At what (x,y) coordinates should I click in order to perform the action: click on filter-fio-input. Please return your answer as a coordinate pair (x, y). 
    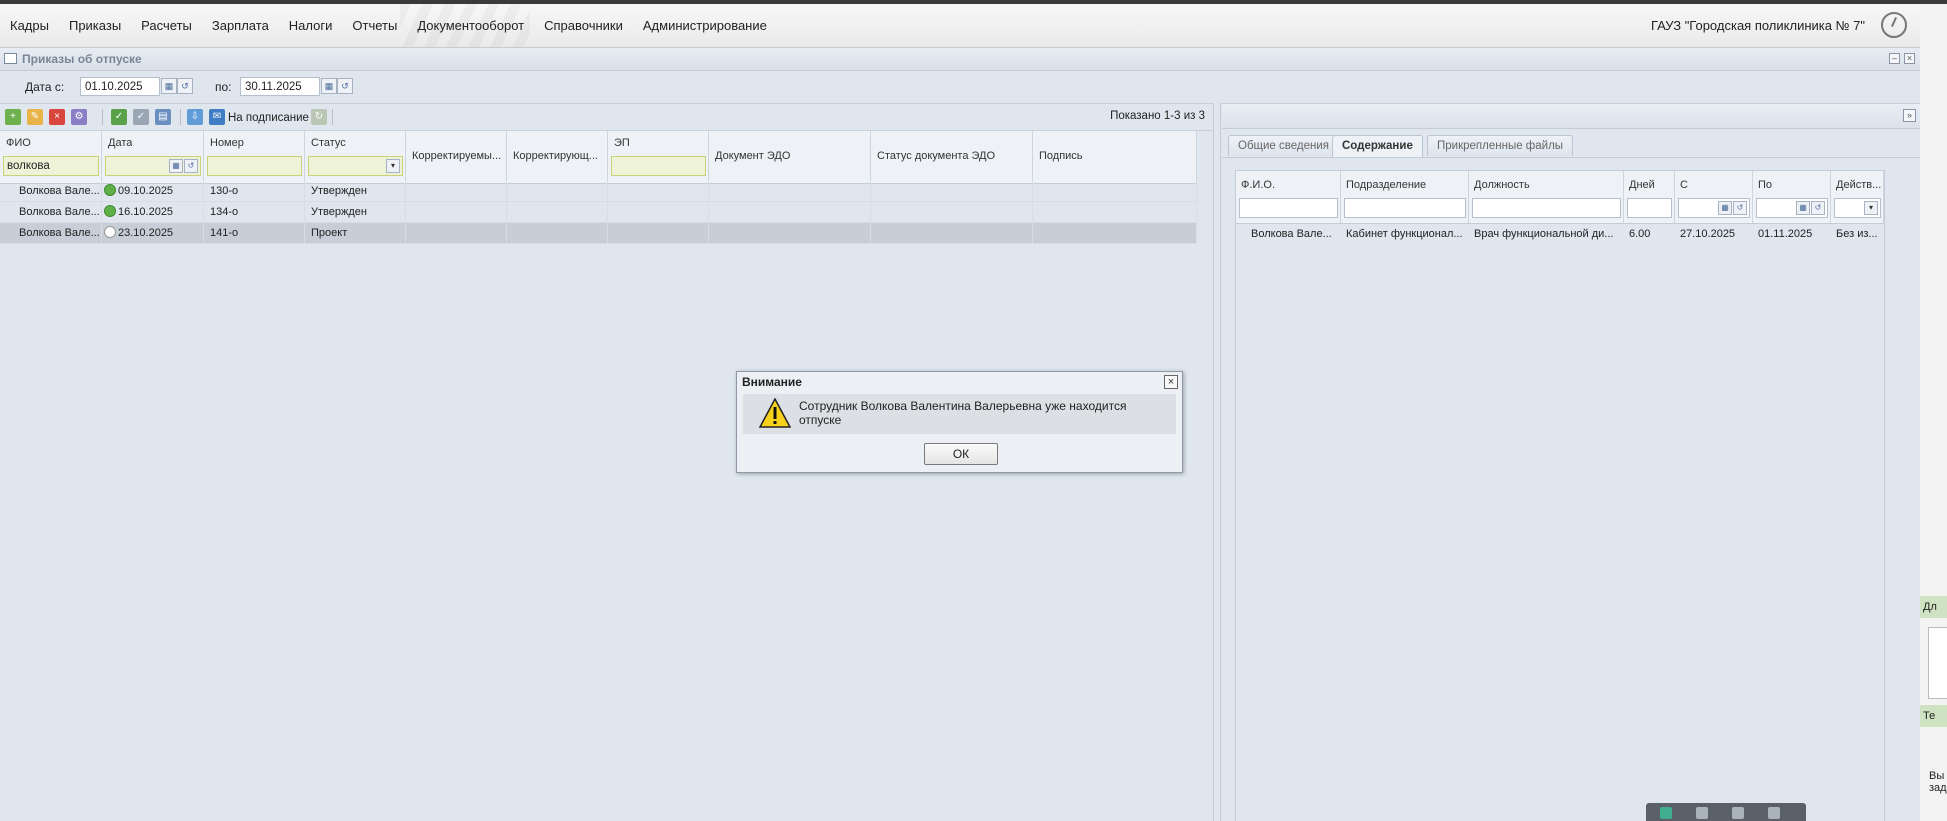
    Looking at the image, I should click on (1288, 208).